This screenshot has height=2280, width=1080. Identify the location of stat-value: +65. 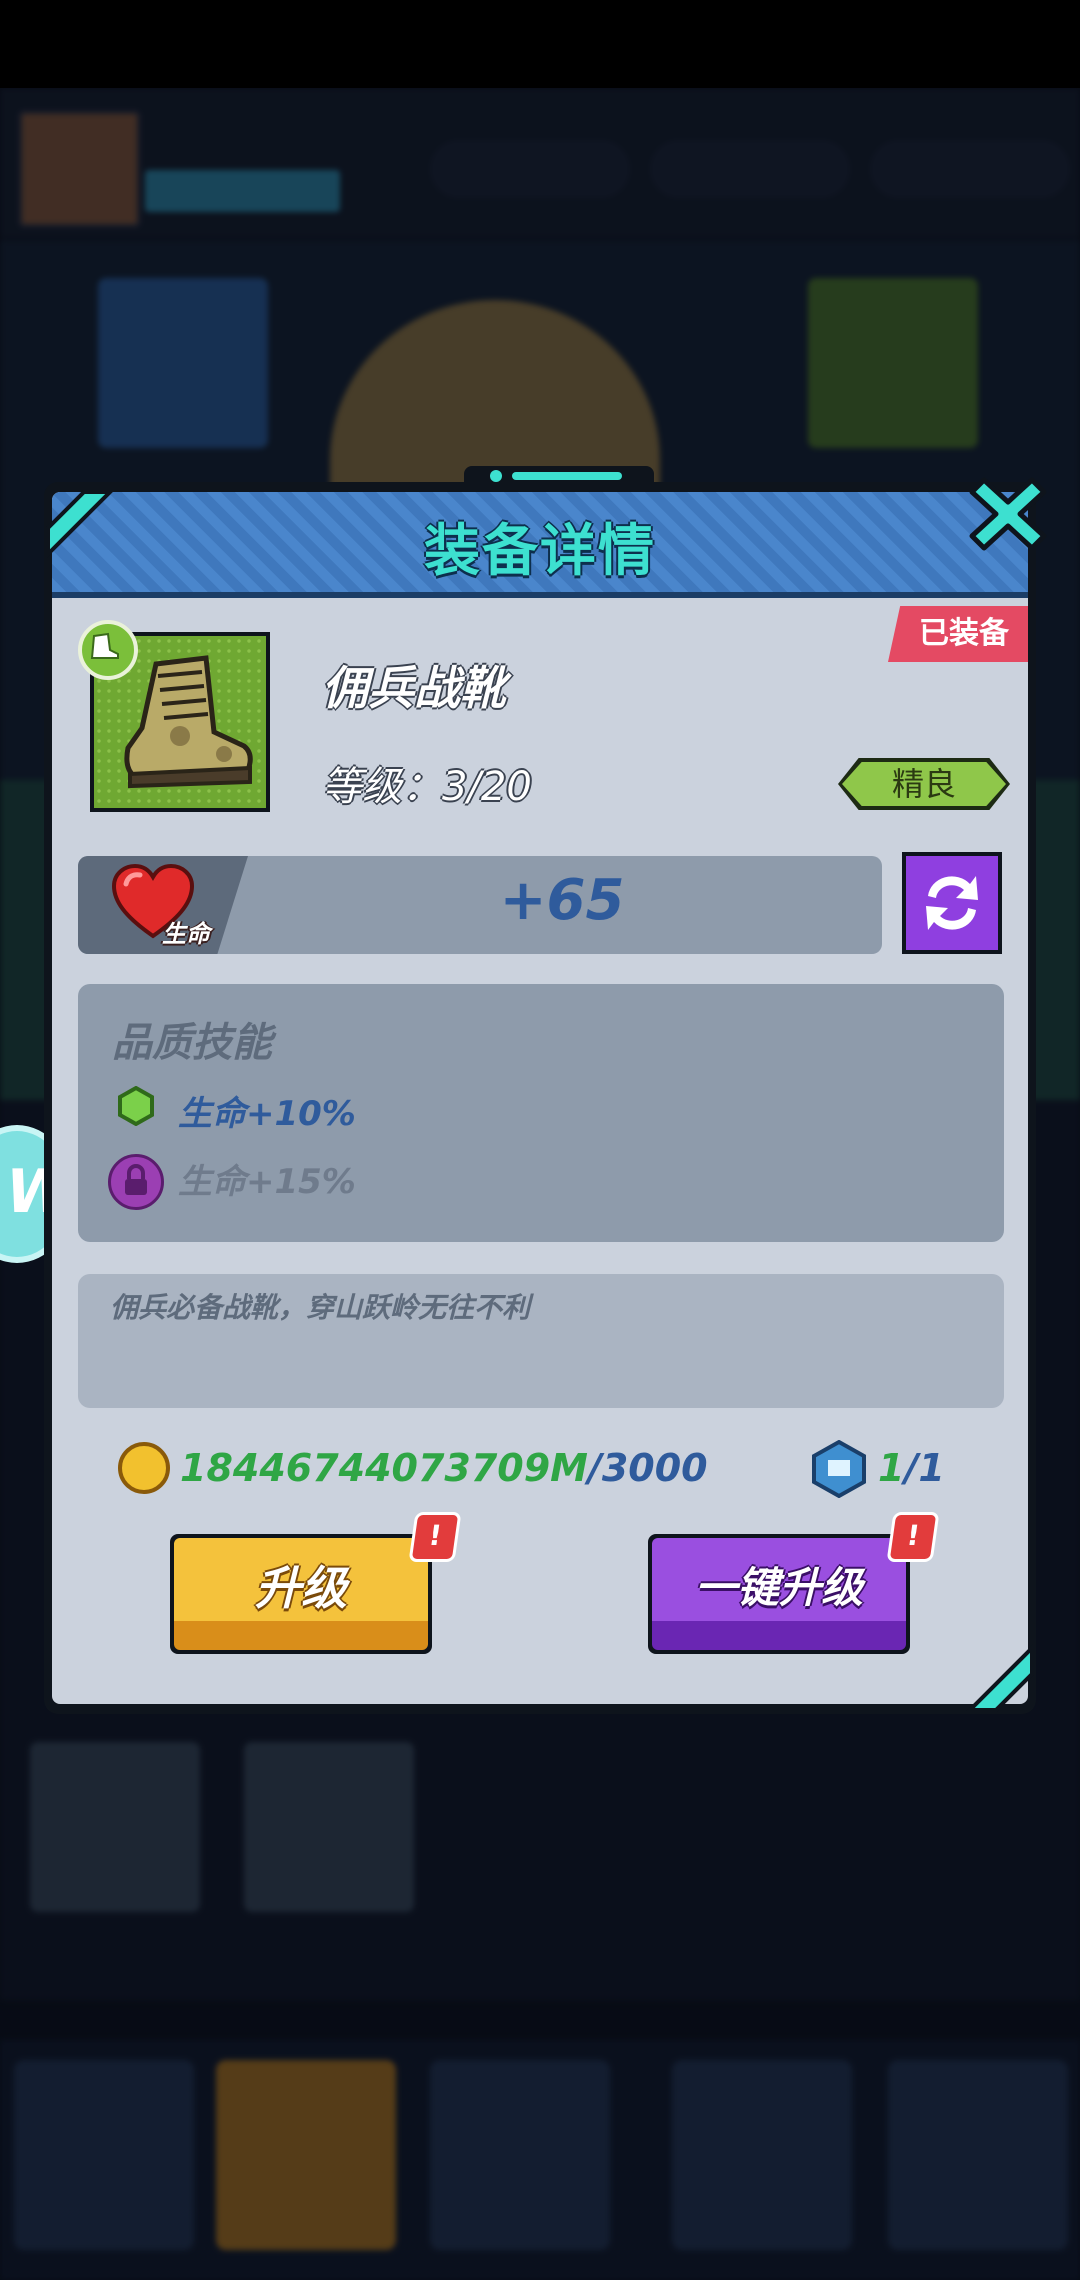
(562, 900).